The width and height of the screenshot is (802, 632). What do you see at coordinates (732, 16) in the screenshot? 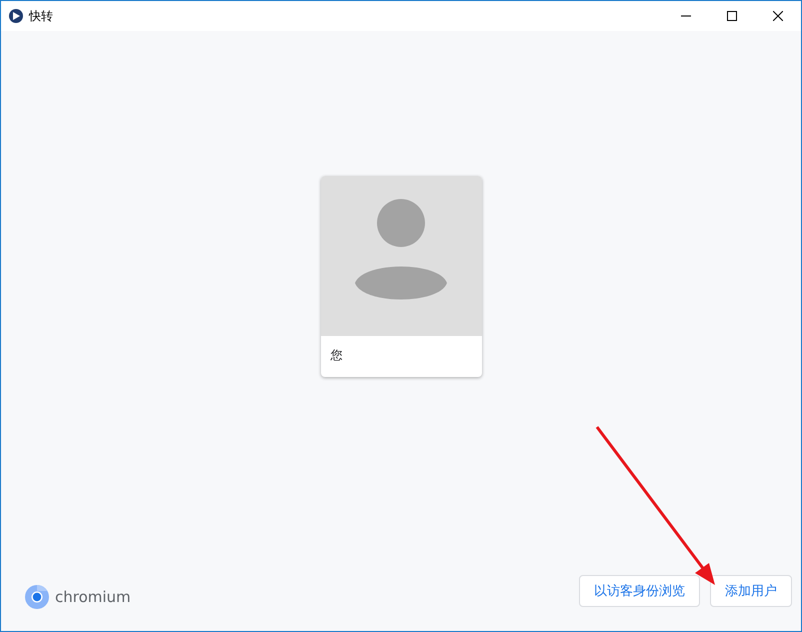
I see `maximize-icon` at bounding box center [732, 16].